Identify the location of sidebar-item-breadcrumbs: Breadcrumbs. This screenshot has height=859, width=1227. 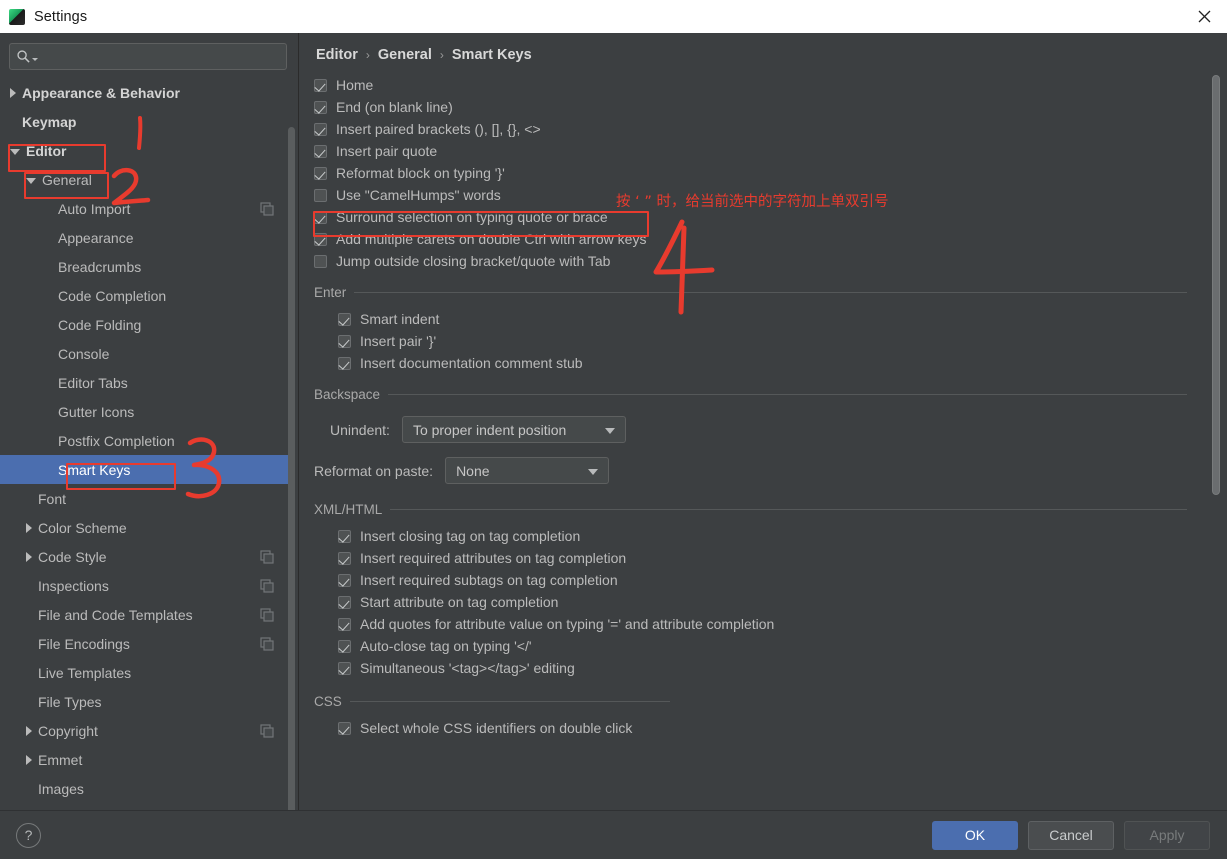
(144, 266).